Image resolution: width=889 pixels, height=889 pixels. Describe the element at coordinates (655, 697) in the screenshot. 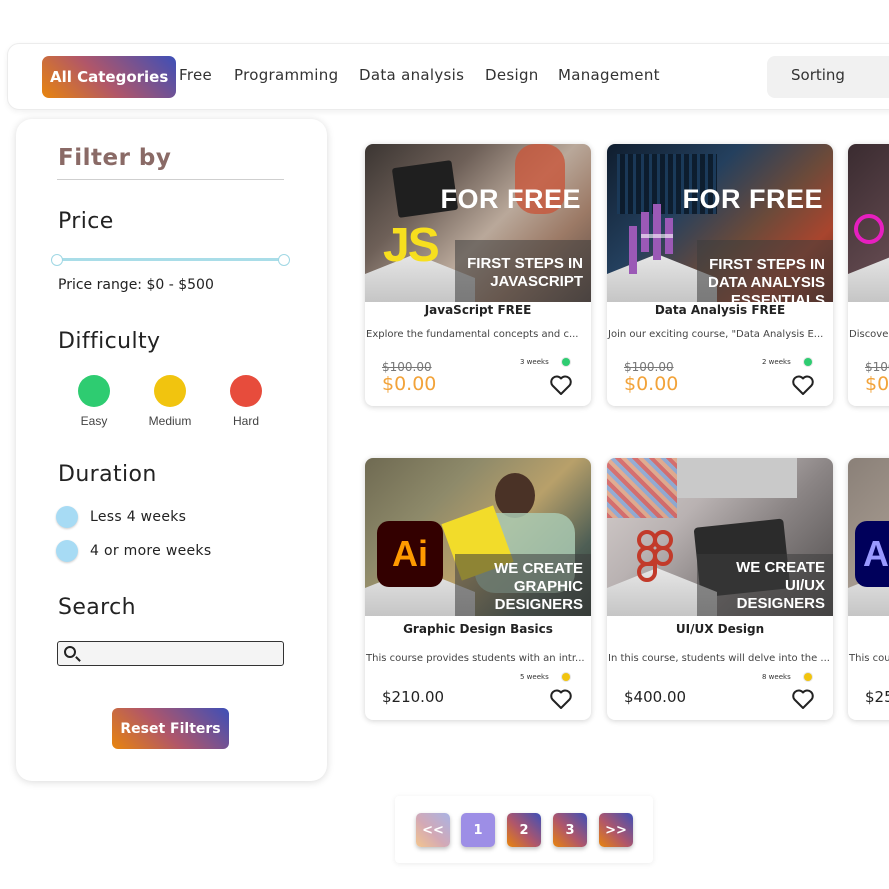

I see `course-price: $400.00` at that location.